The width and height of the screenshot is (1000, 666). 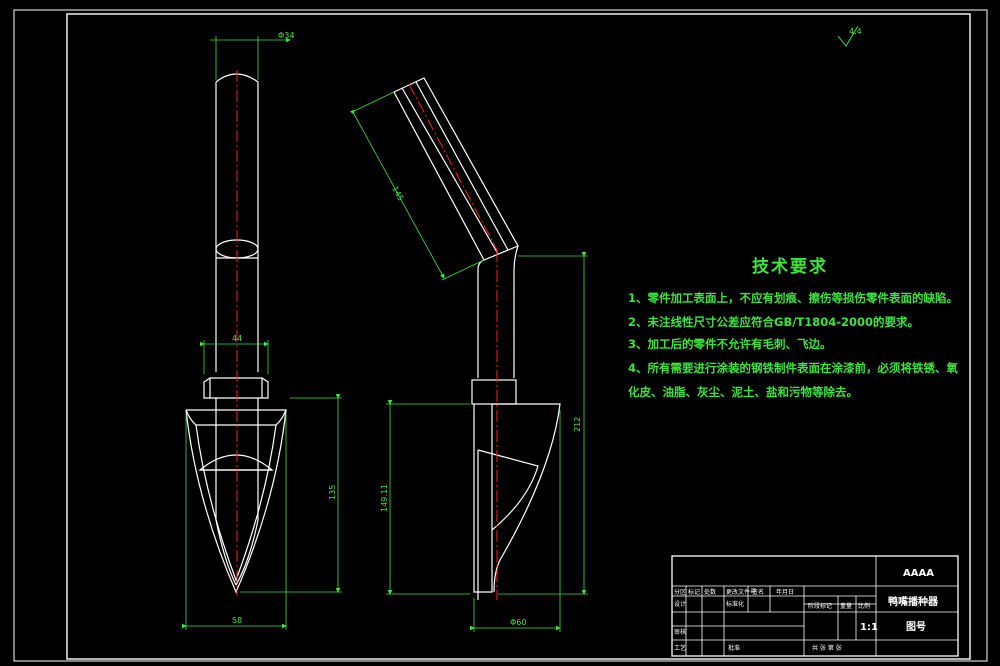 I want to click on row-approve: 批准, so click(x=734, y=648).